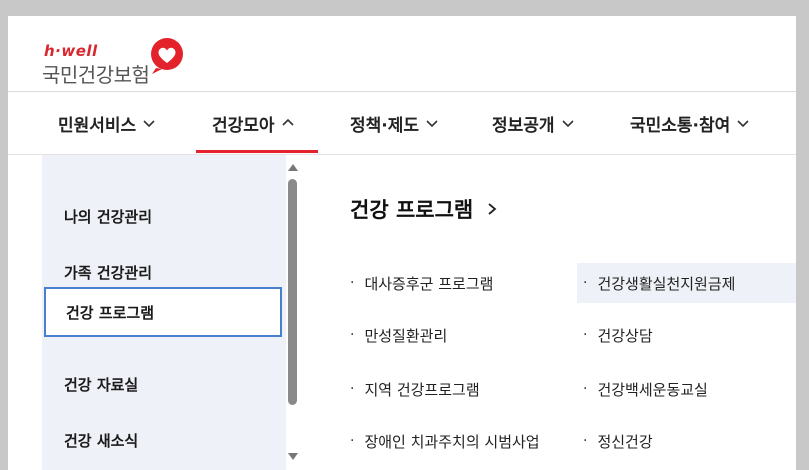 The width and height of the screenshot is (809, 470). What do you see at coordinates (163, 216) in the screenshot?
I see `sidebar-item-my-health: 나의 건강관리` at bounding box center [163, 216].